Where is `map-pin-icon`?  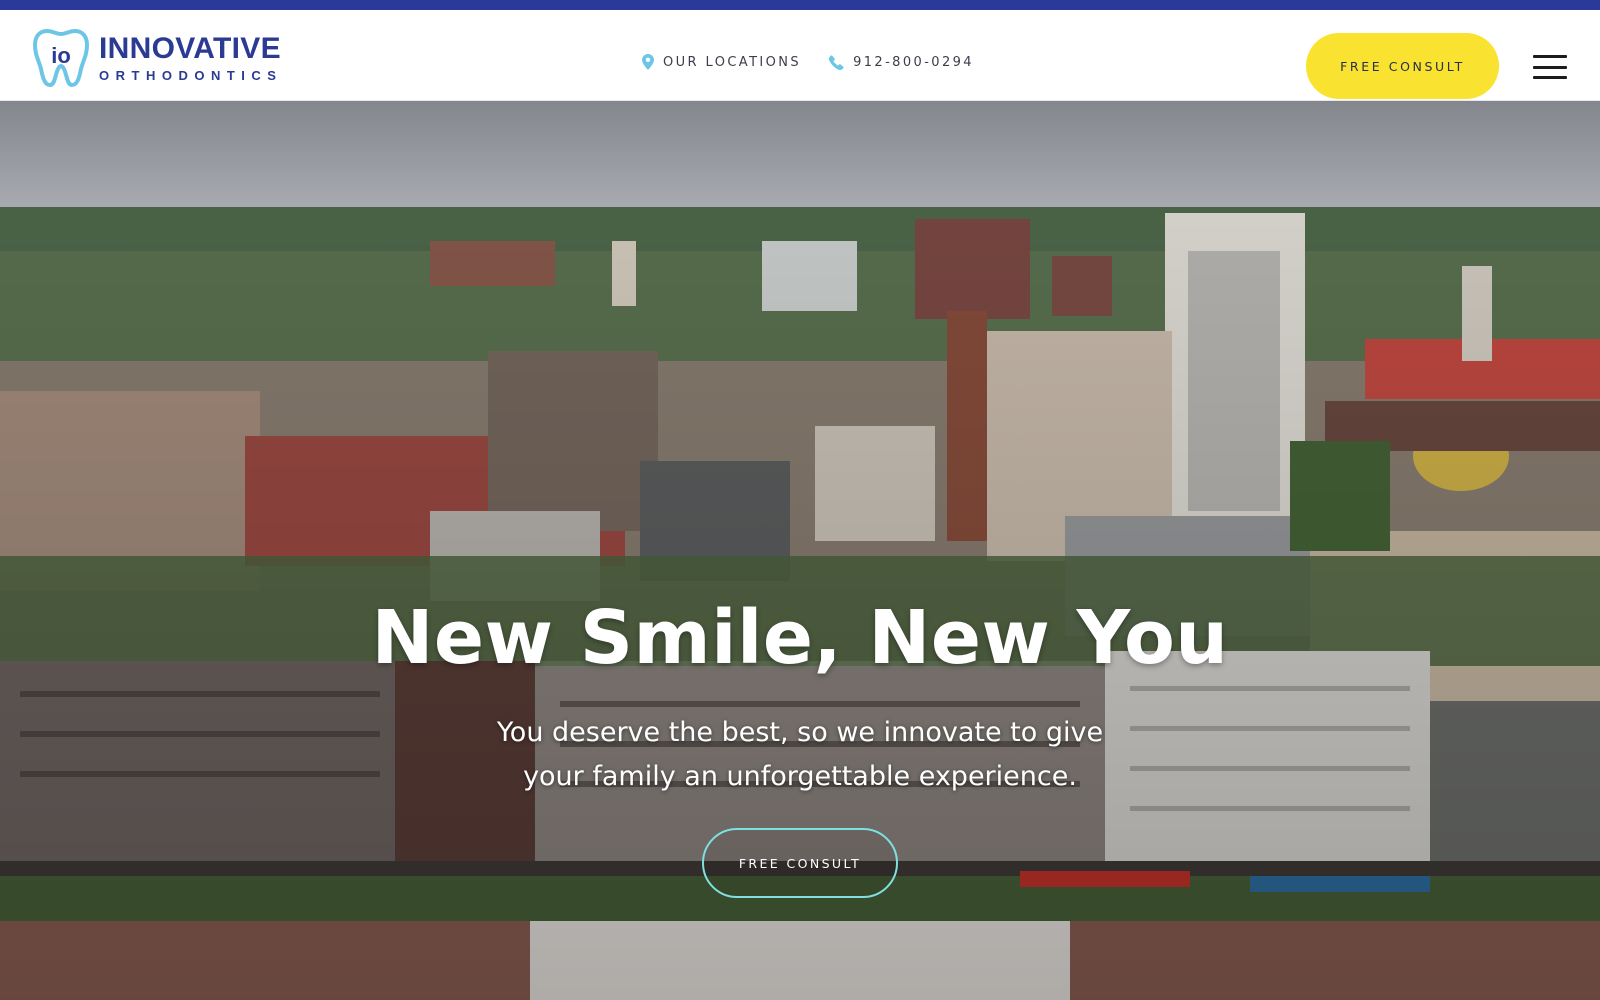 map-pin-icon is located at coordinates (648, 62).